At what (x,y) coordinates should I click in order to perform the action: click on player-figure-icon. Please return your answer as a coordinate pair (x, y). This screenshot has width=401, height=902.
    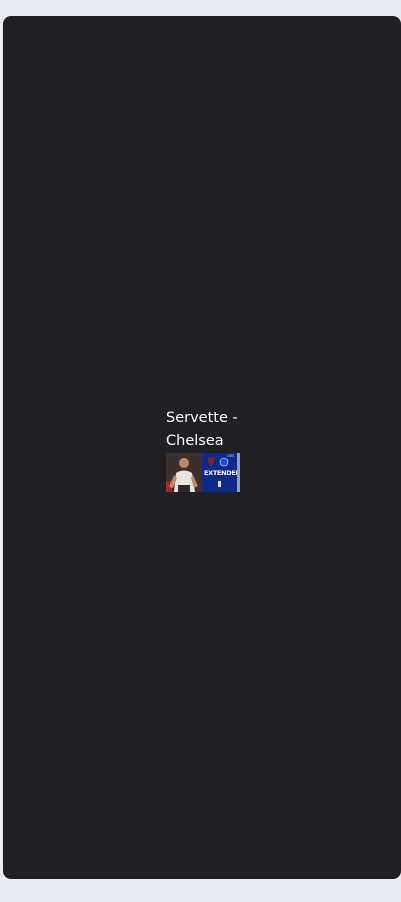
    Looking at the image, I should click on (184, 472).